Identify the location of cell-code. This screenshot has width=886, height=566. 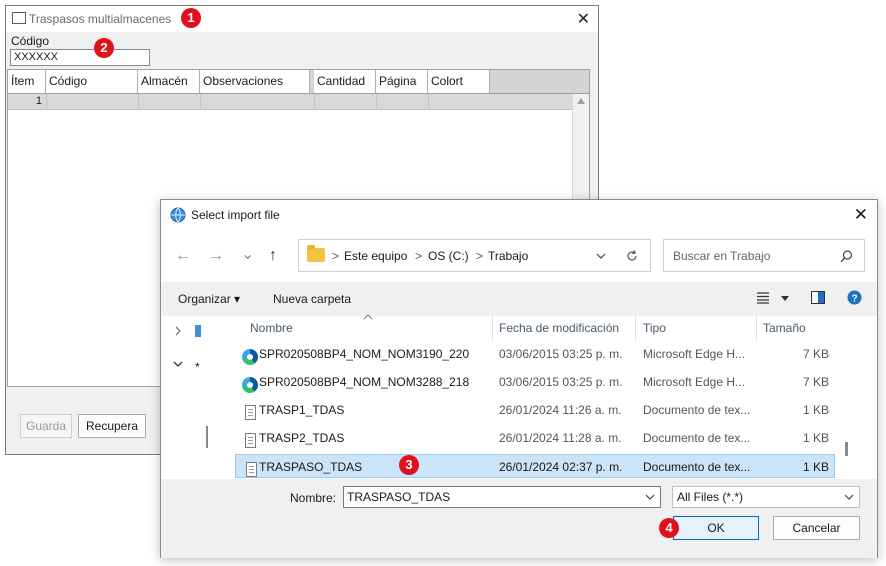
(92, 101).